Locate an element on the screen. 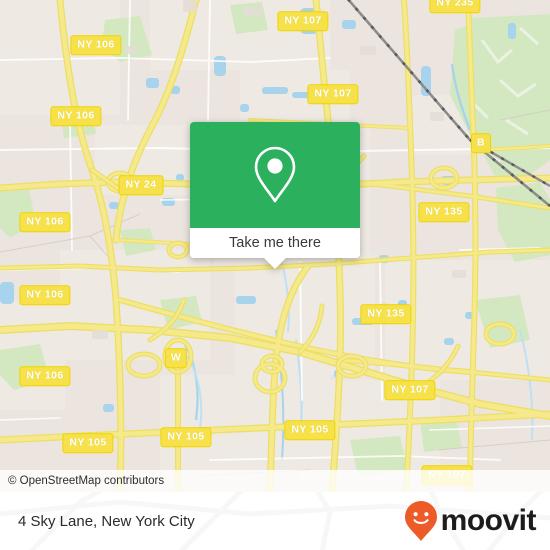  moovit-smiley-pin-icon is located at coordinates (420, 521).